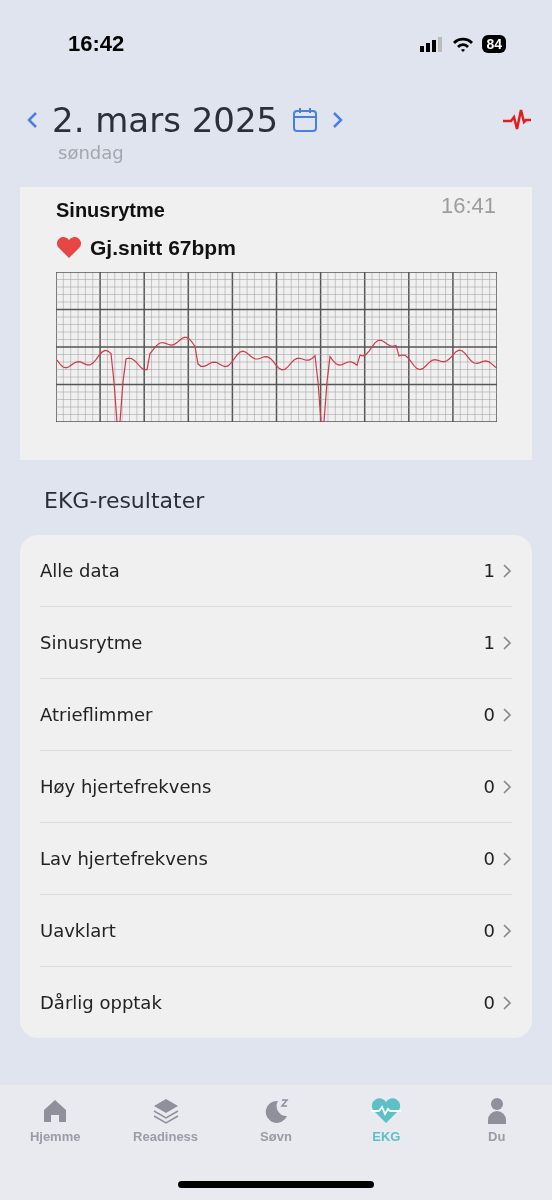  Describe the element at coordinates (276, 571) in the screenshot. I see `result-row: Alle data 1` at that location.